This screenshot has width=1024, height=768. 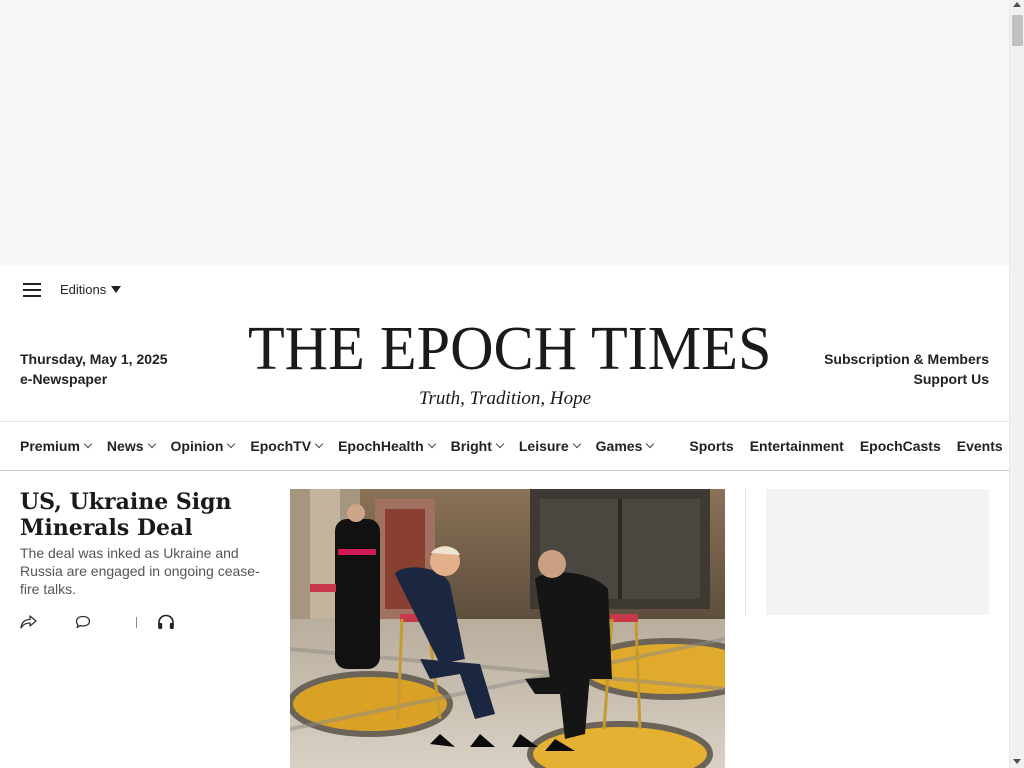 I want to click on nav-label: Opinion, so click(x=197, y=446).